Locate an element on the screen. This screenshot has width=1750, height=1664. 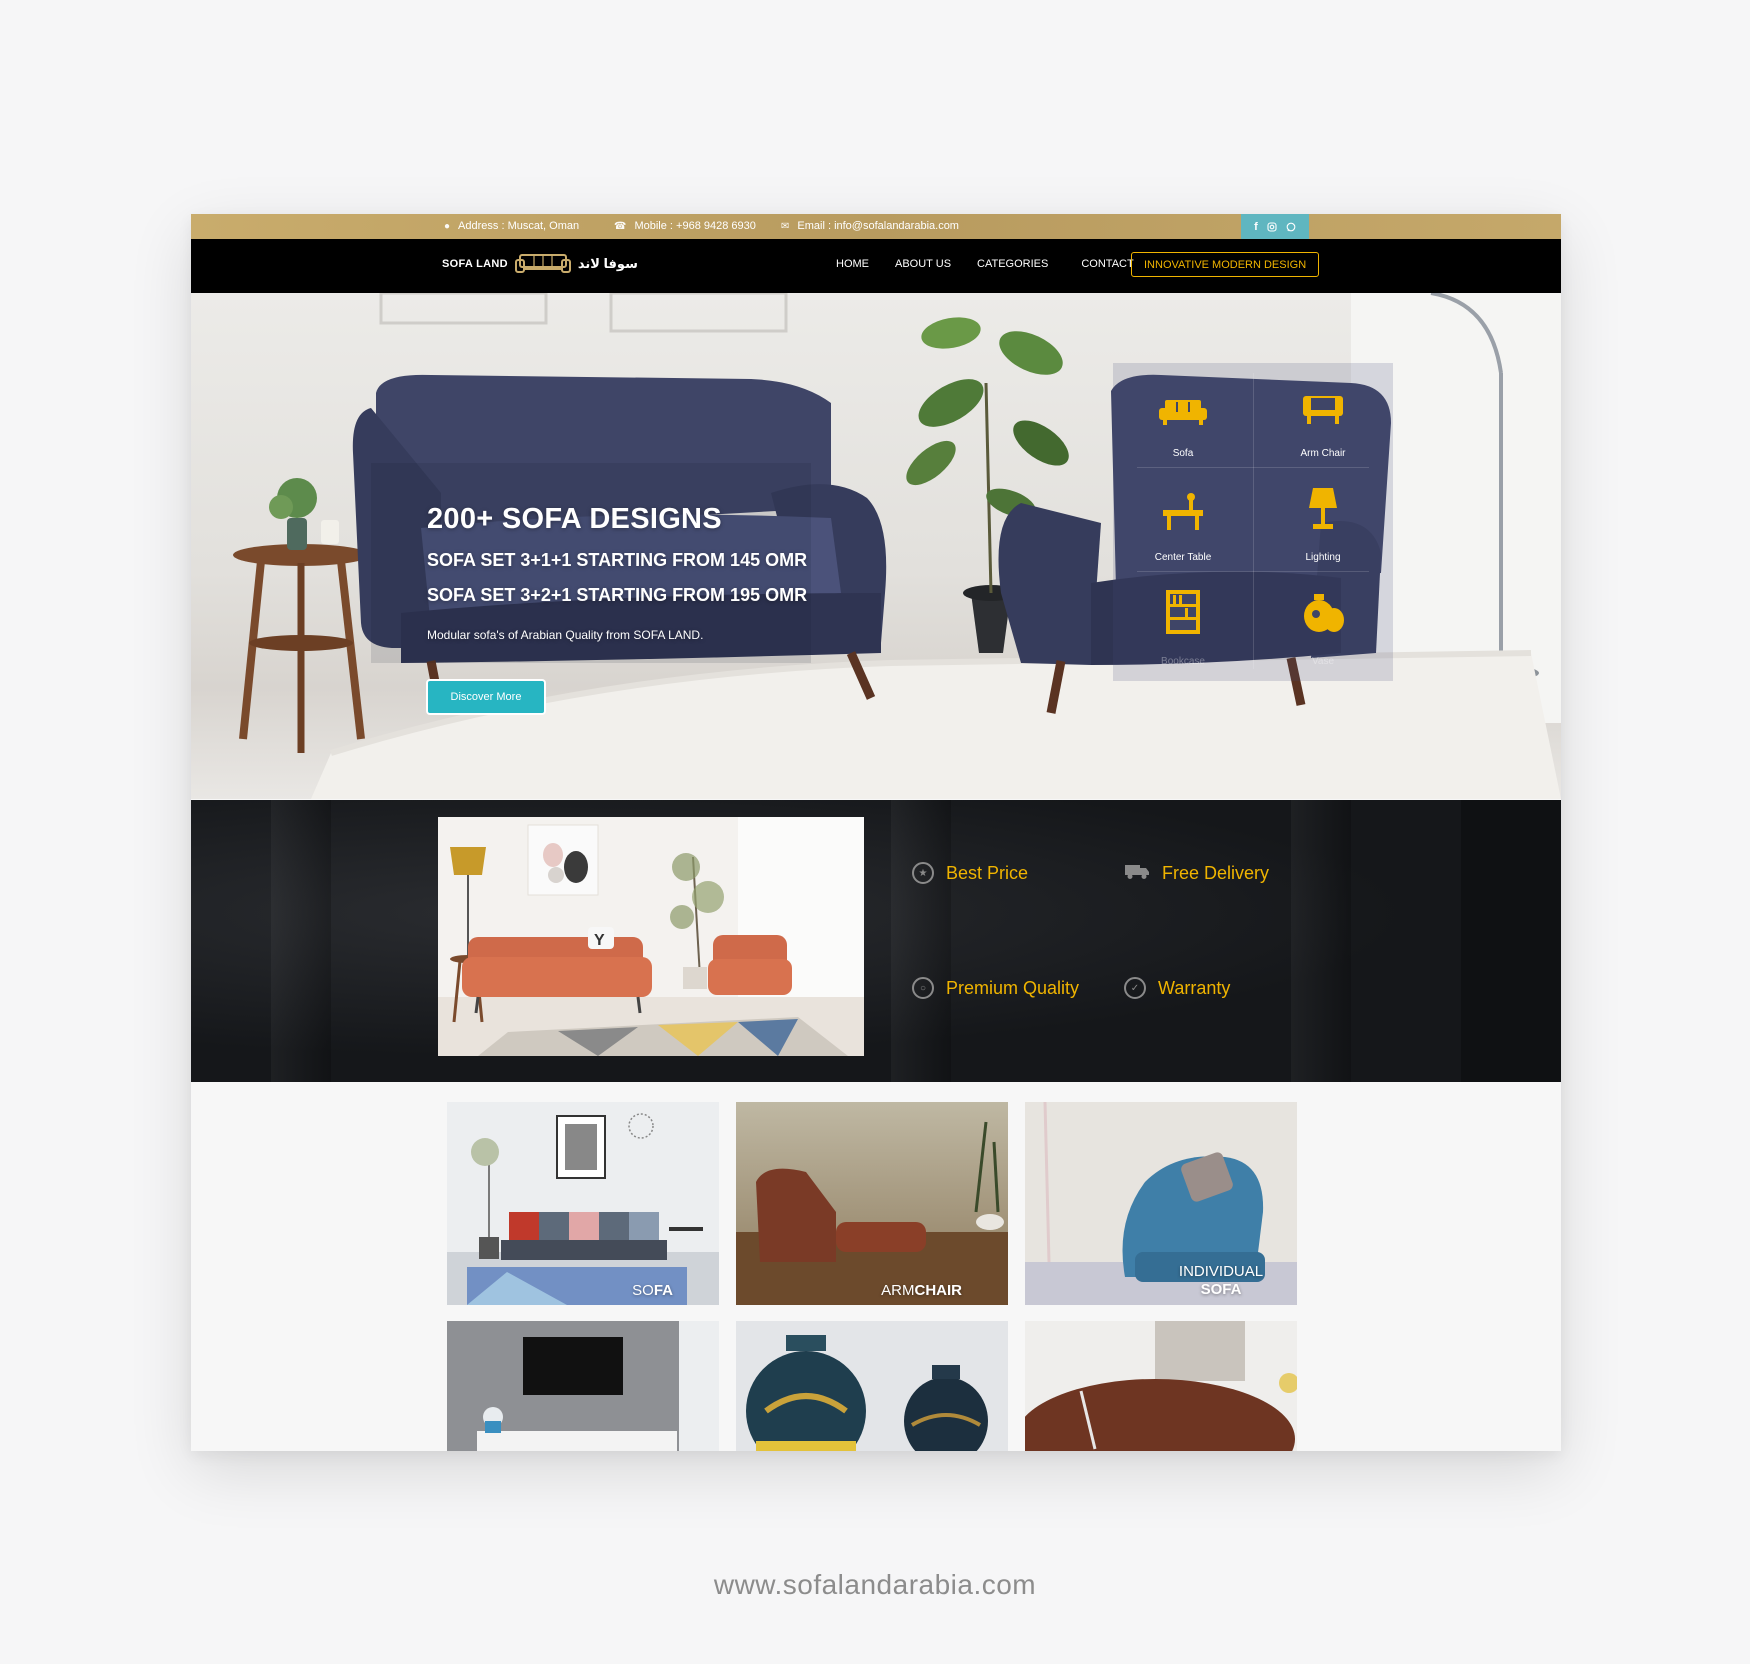
feature-free-delivery: Free Delivery is located at coordinates (1196, 873).